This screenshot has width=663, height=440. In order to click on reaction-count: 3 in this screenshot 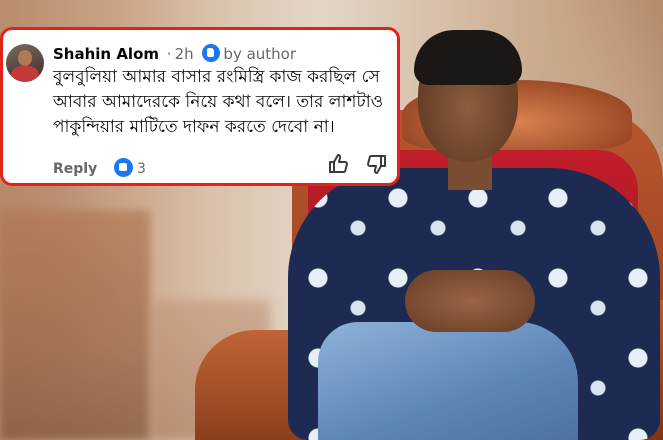, I will do `click(141, 169)`.